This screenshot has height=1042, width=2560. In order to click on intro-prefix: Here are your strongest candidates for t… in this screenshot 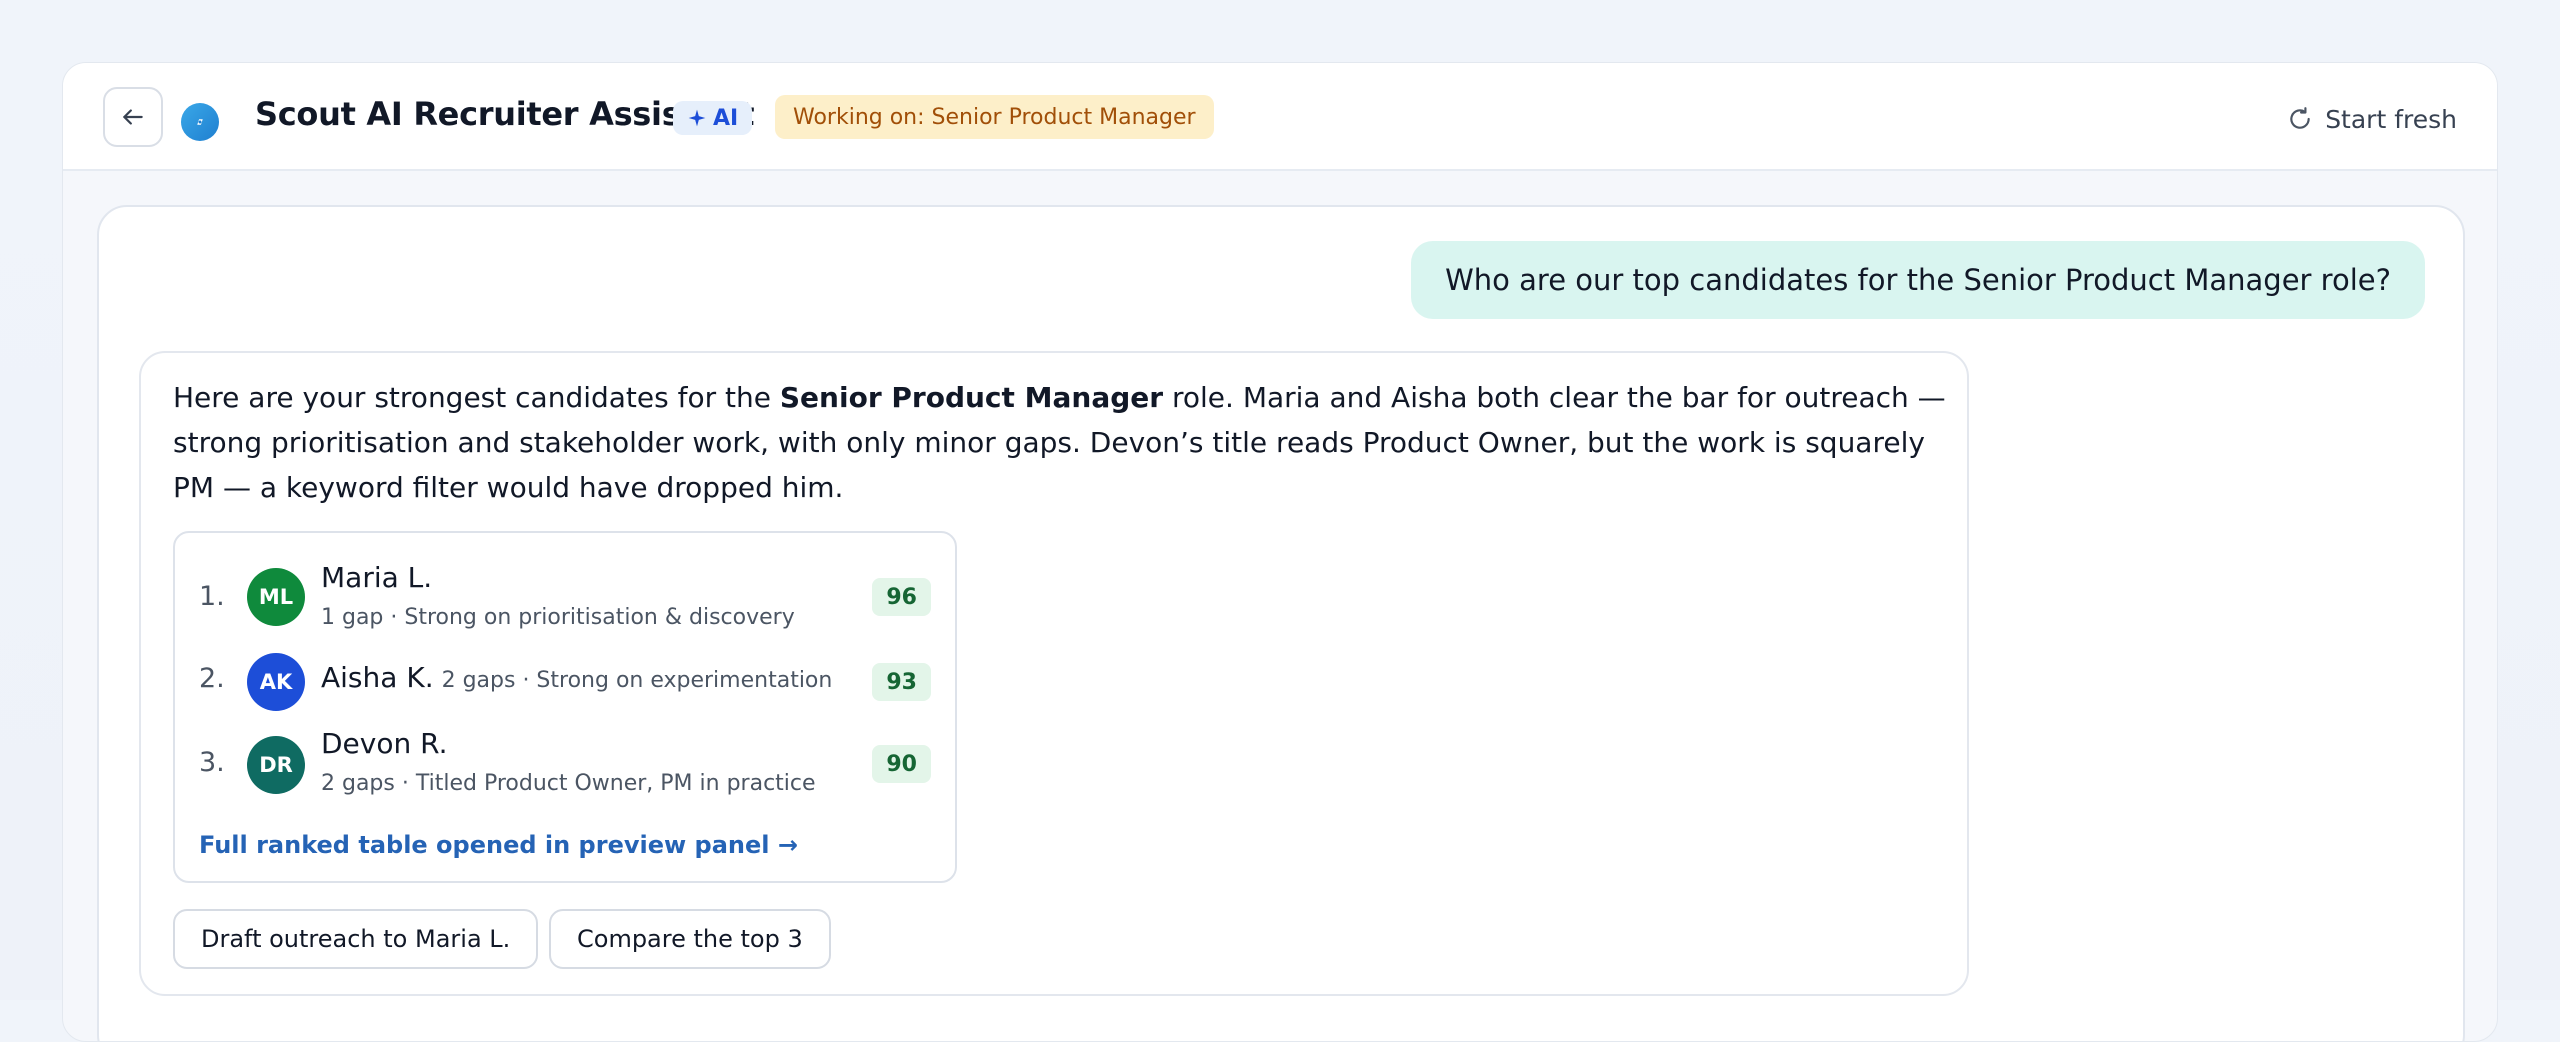, I will do `click(476, 397)`.